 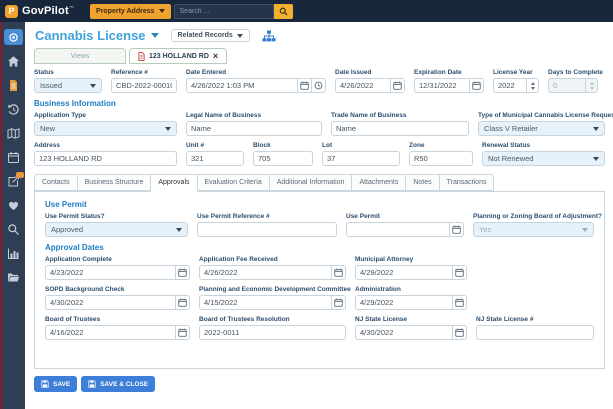 What do you see at coordinates (116, 229) in the screenshot?
I see `use-permit-status-select: Approved` at bounding box center [116, 229].